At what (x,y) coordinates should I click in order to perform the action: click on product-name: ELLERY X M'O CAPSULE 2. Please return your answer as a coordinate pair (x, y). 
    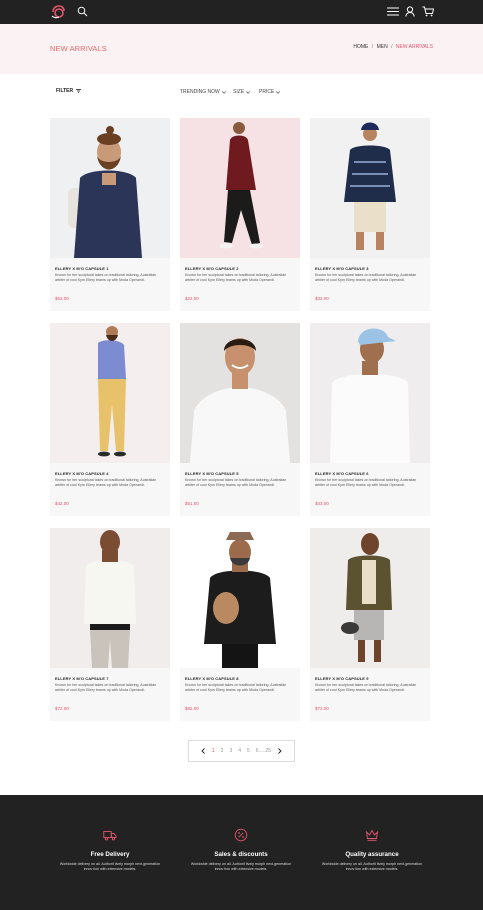
    Looking at the image, I should click on (212, 268).